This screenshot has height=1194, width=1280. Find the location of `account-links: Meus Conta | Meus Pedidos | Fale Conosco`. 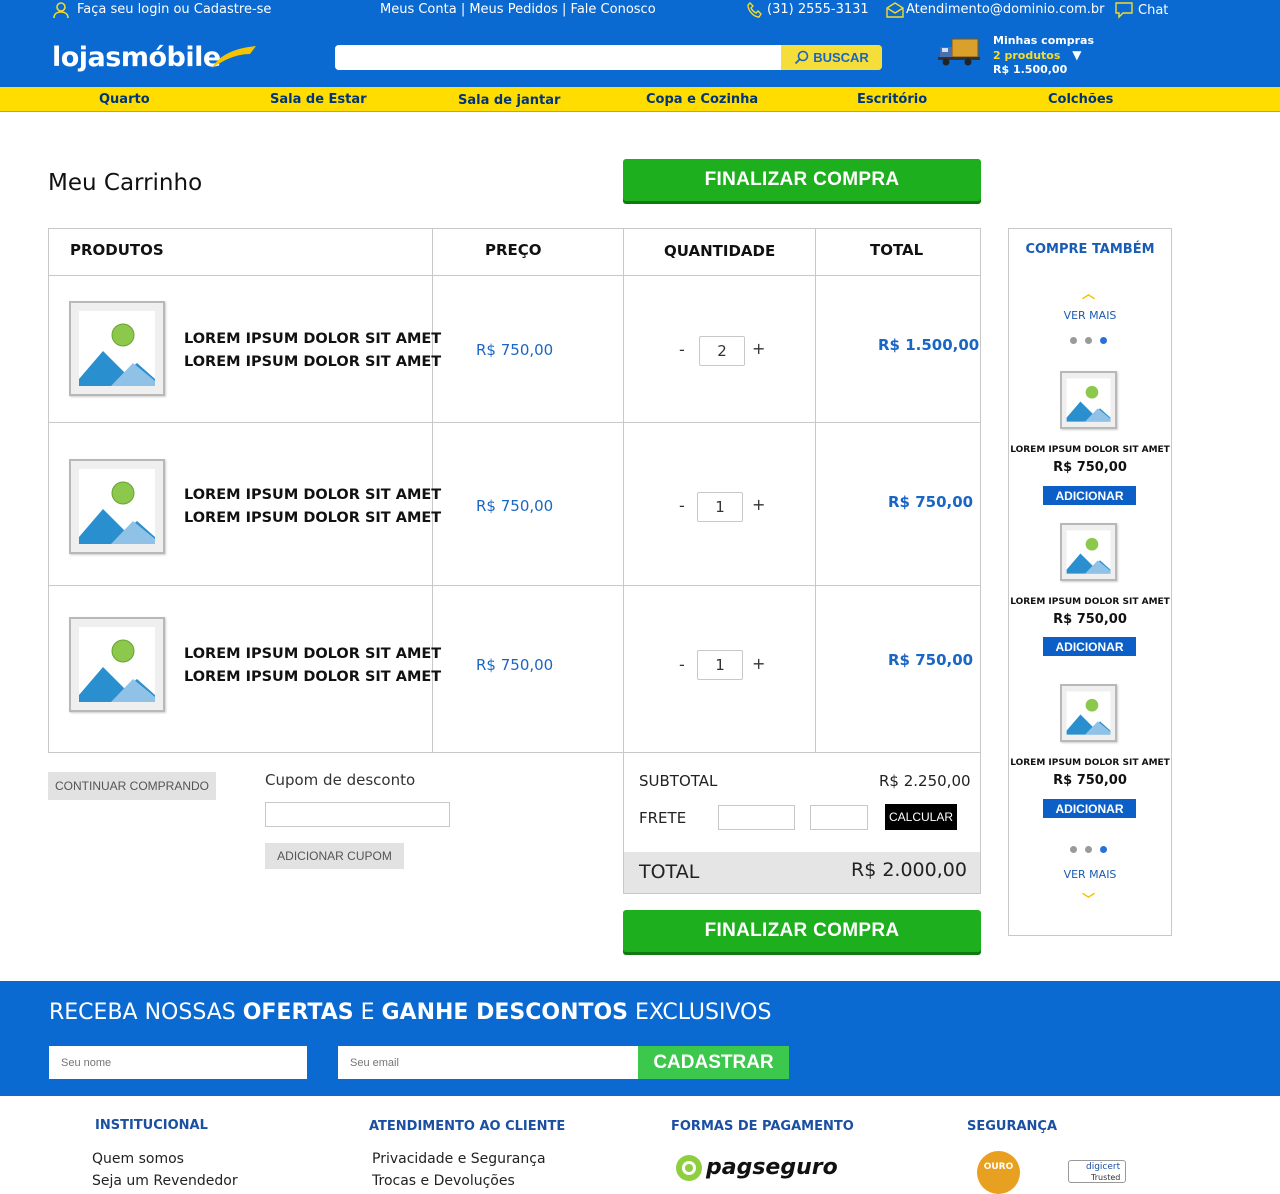

account-links: Meus Conta | Meus Pedidos | Fale Conosco is located at coordinates (518, 9).